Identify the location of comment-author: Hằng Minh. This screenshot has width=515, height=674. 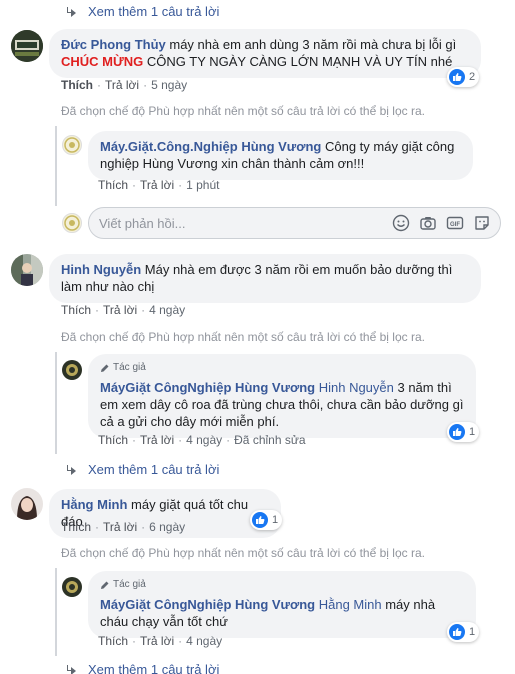
(94, 504).